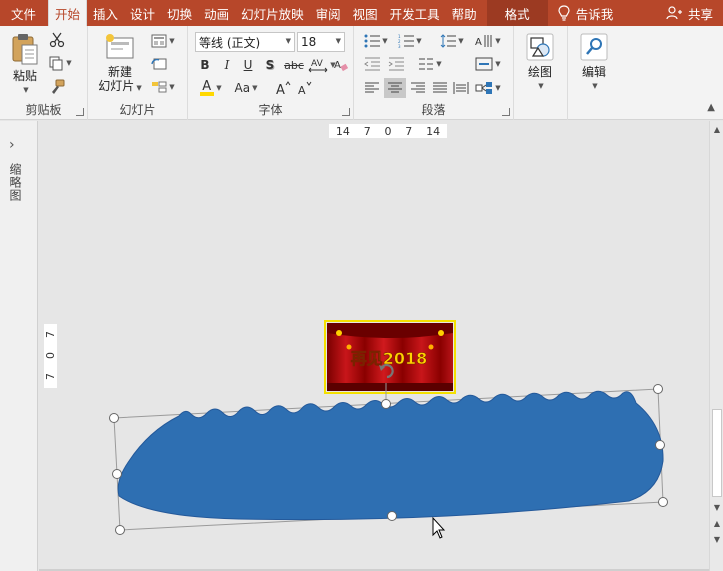 This screenshot has height=571, width=723. Describe the element at coordinates (227, 65) in the screenshot. I see `italic-button: I` at that location.